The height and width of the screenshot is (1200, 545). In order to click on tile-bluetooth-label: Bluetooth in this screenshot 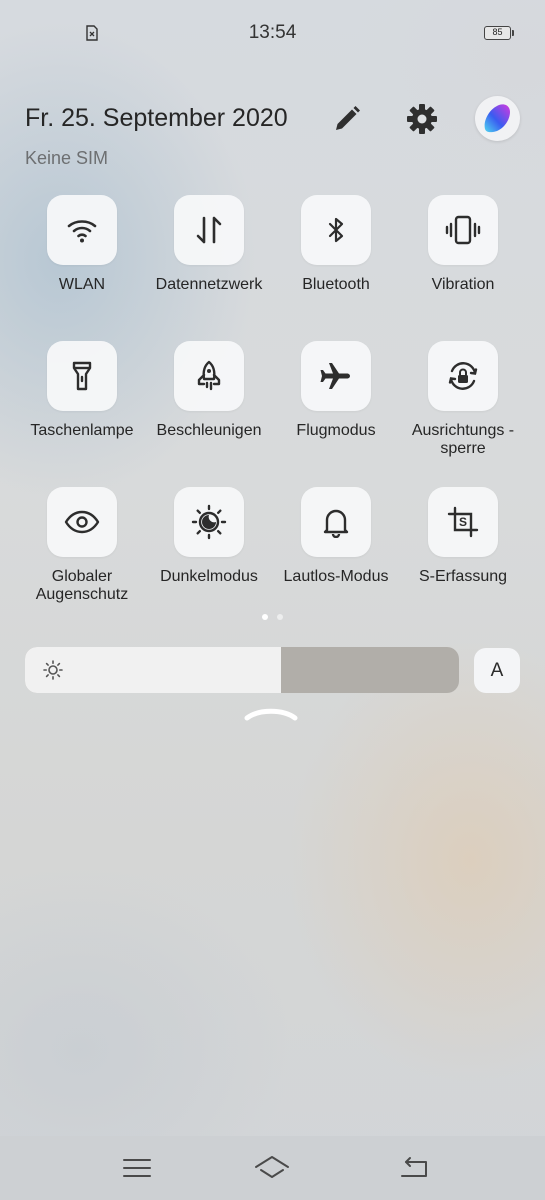, I will do `click(336, 284)`.